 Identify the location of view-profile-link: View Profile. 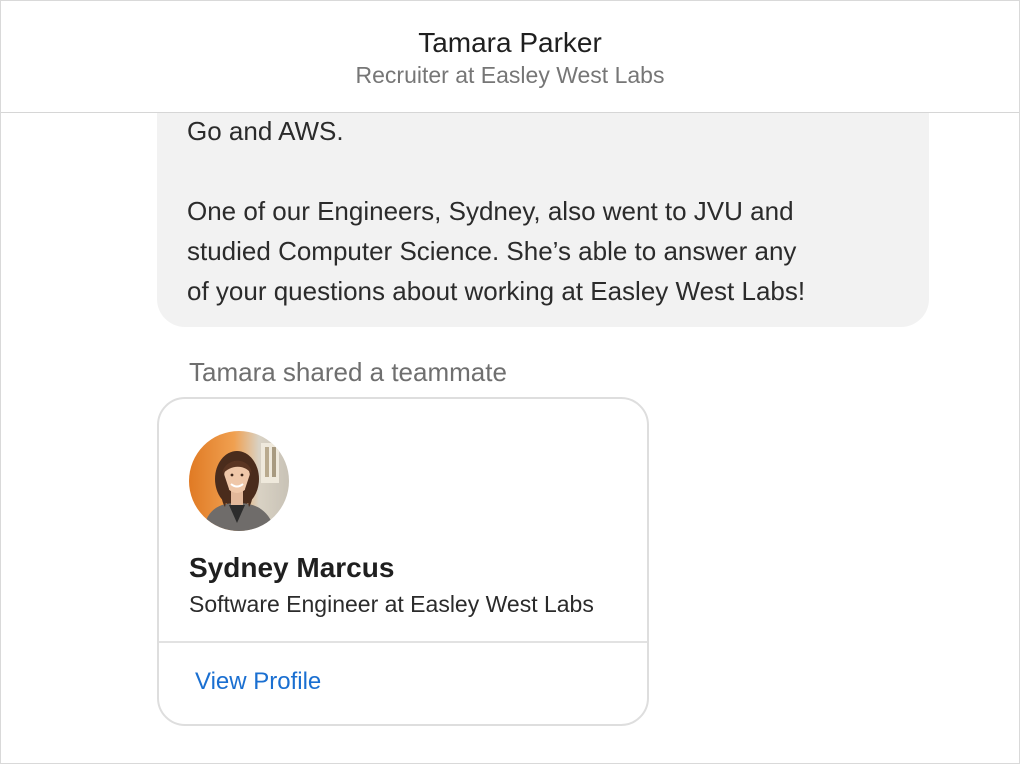
(258, 682).